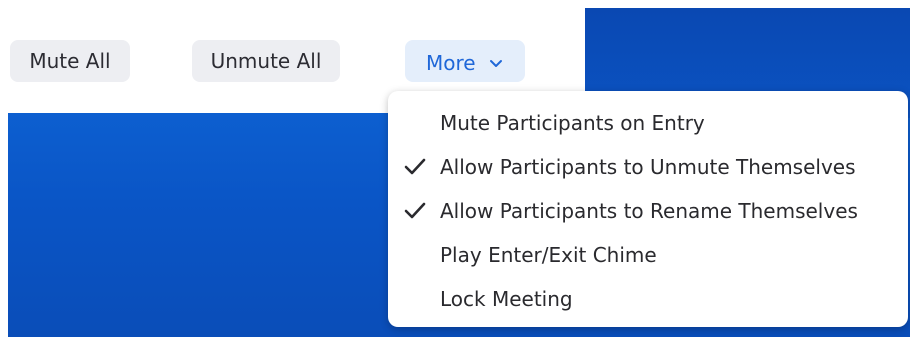 The width and height of the screenshot is (910, 337). What do you see at coordinates (70, 61) in the screenshot?
I see `mute-all-button: Mute All` at bounding box center [70, 61].